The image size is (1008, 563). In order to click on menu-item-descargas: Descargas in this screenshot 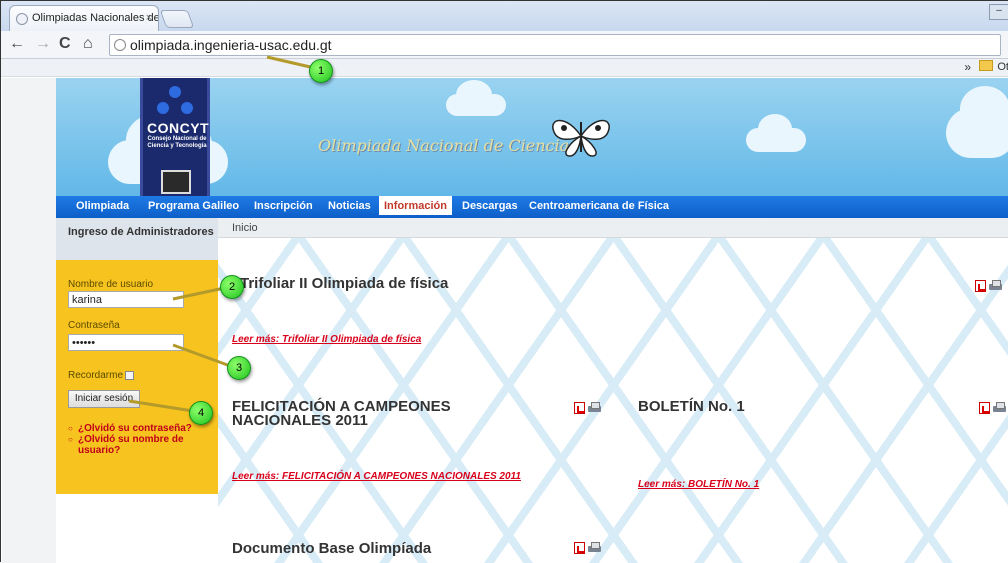, I will do `click(490, 206)`.